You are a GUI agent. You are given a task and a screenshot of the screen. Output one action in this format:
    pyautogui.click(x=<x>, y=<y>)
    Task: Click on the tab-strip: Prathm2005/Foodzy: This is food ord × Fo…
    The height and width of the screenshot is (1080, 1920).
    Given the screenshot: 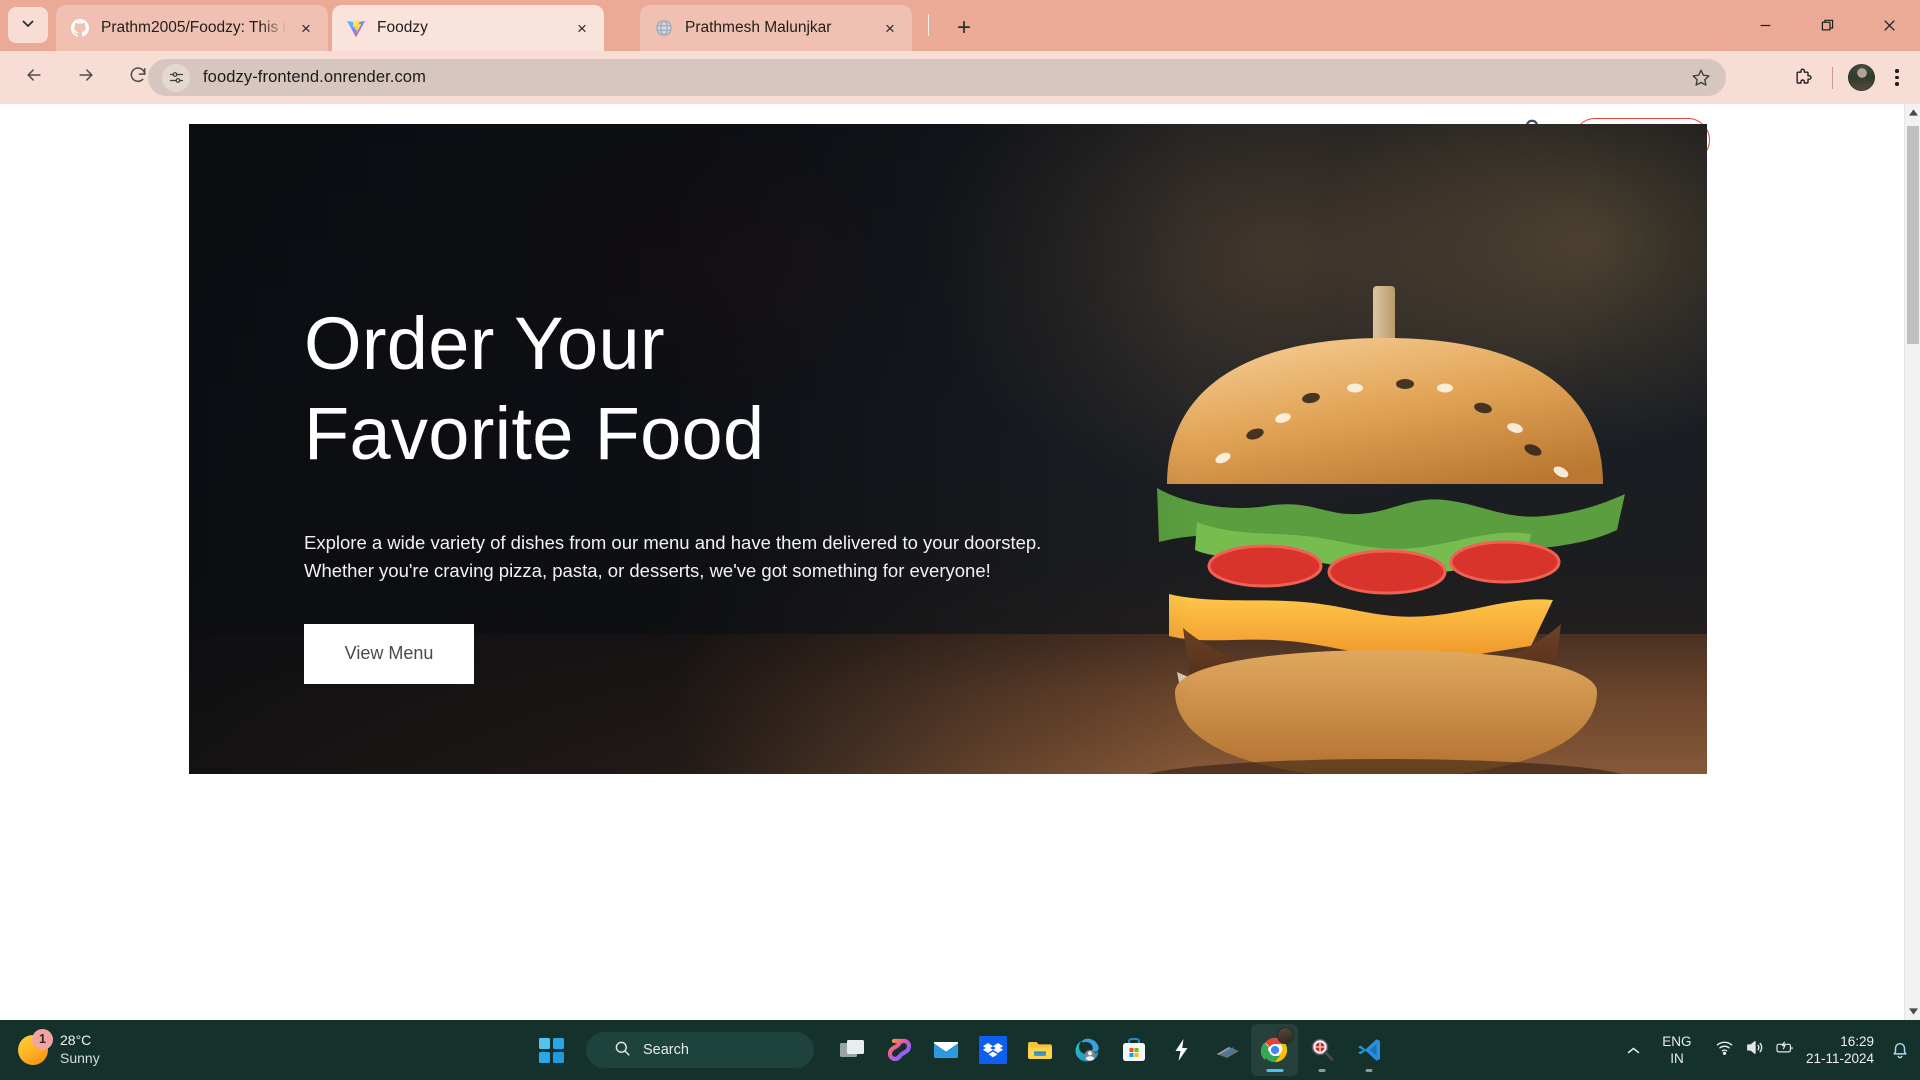 What is the action you would take?
    pyautogui.click(x=960, y=25)
    